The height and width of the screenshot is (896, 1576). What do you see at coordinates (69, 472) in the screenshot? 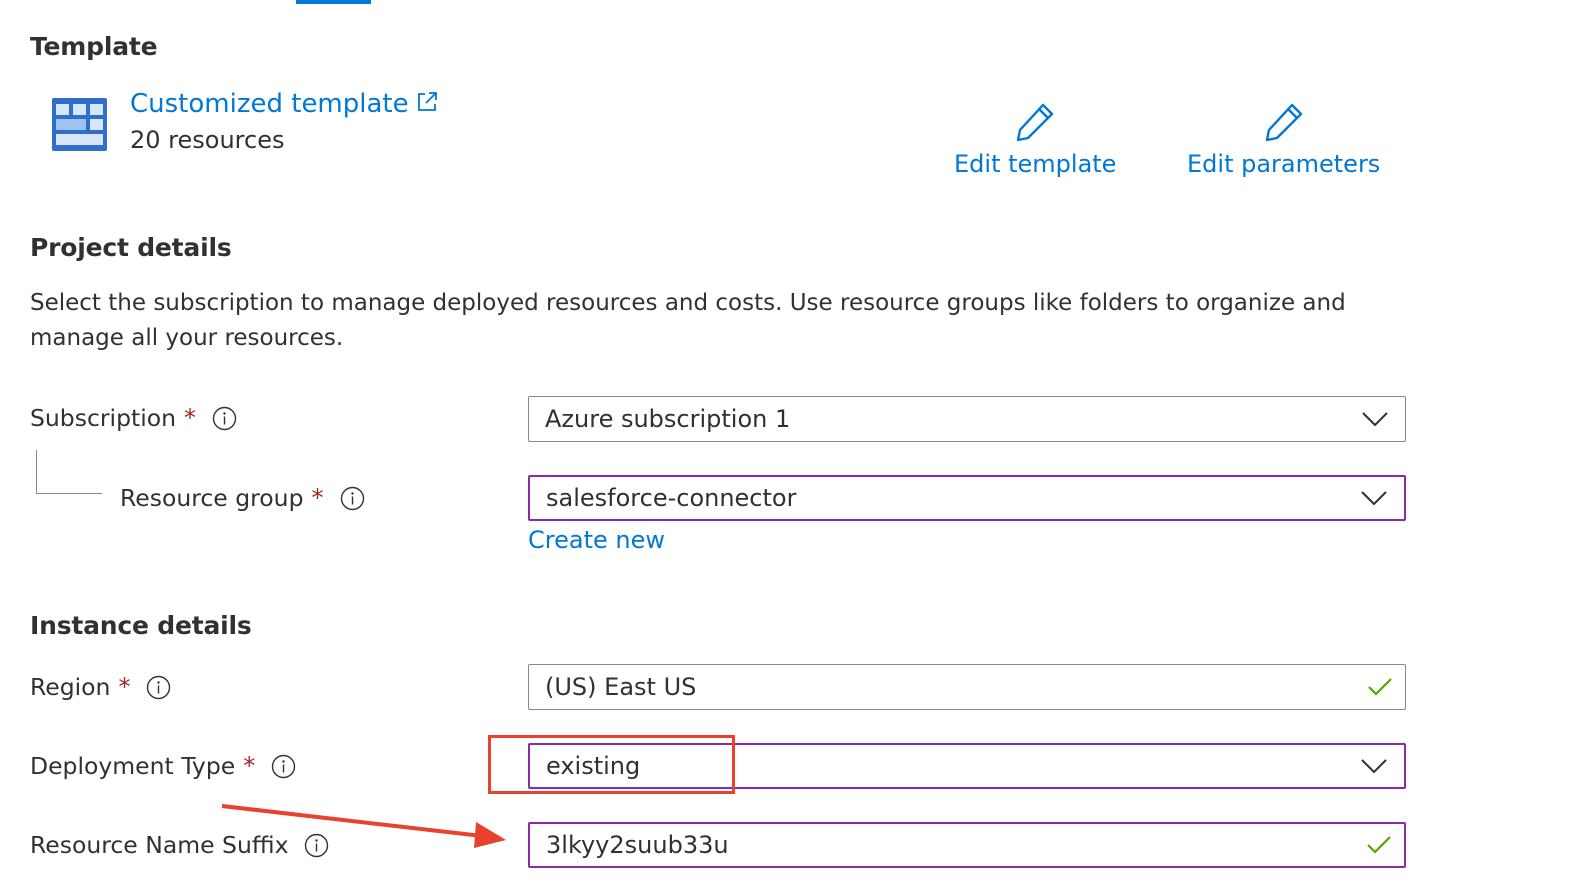
I see `tree-connector` at bounding box center [69, 472].